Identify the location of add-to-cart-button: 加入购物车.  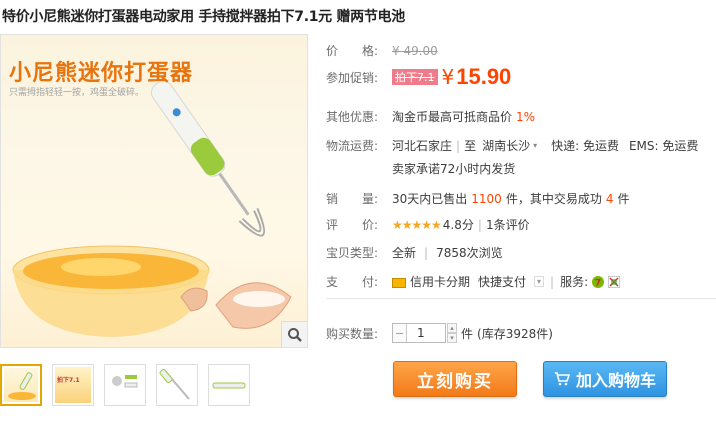
(605, 379).